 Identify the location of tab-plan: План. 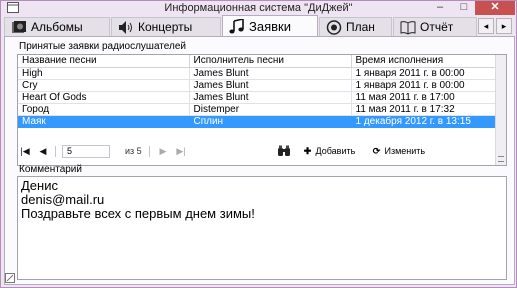
(355, 26).